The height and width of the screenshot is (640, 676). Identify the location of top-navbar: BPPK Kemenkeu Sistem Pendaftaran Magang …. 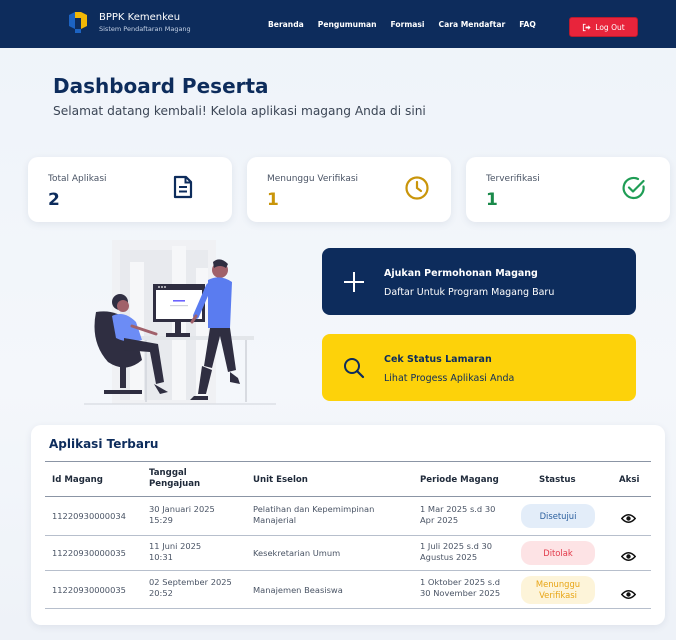
(338, 24).